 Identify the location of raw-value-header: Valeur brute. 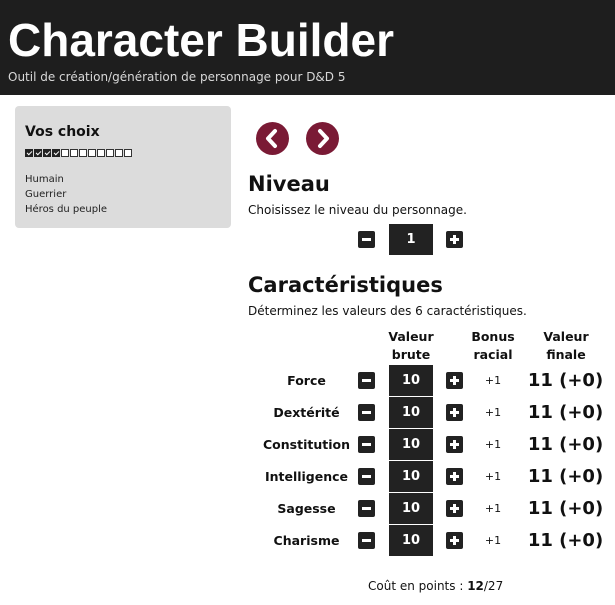
(411, 345).